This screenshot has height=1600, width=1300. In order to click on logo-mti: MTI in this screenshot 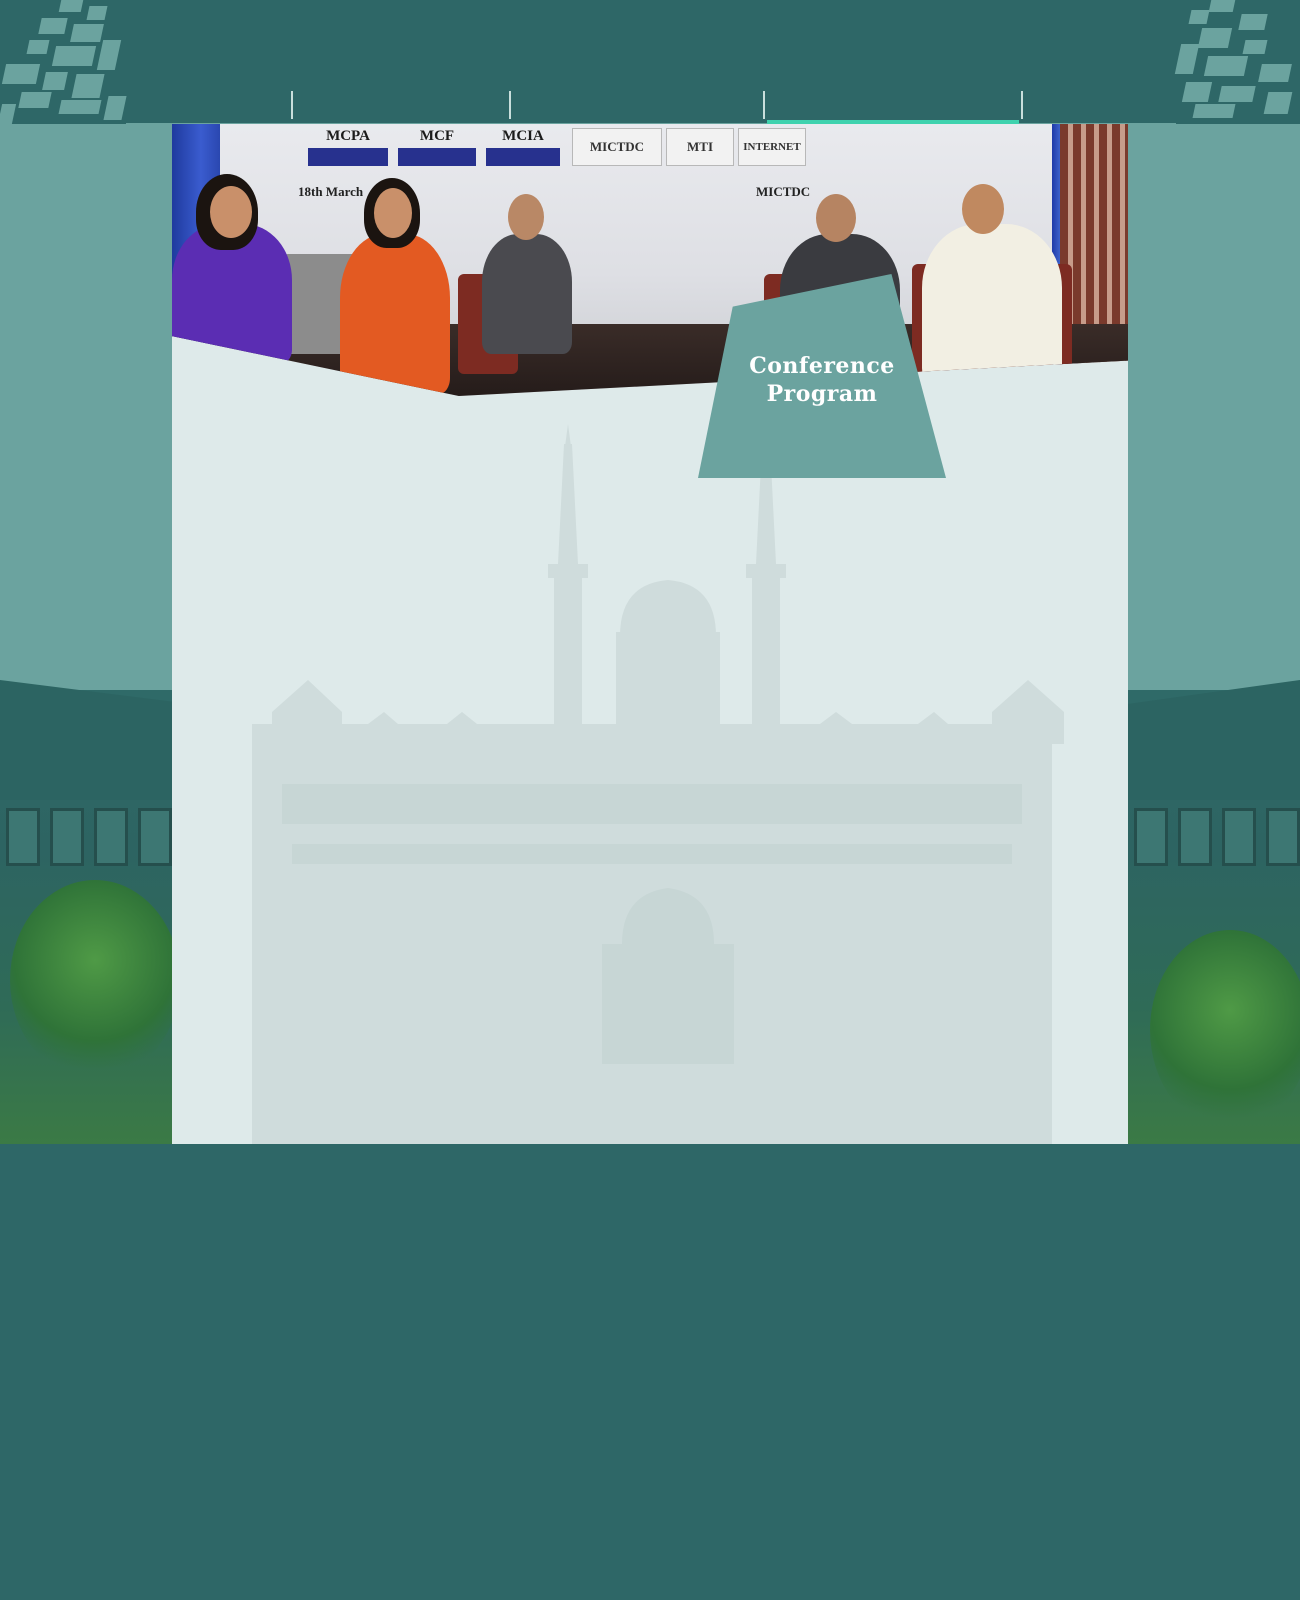, I will do `click(700, 147)`.